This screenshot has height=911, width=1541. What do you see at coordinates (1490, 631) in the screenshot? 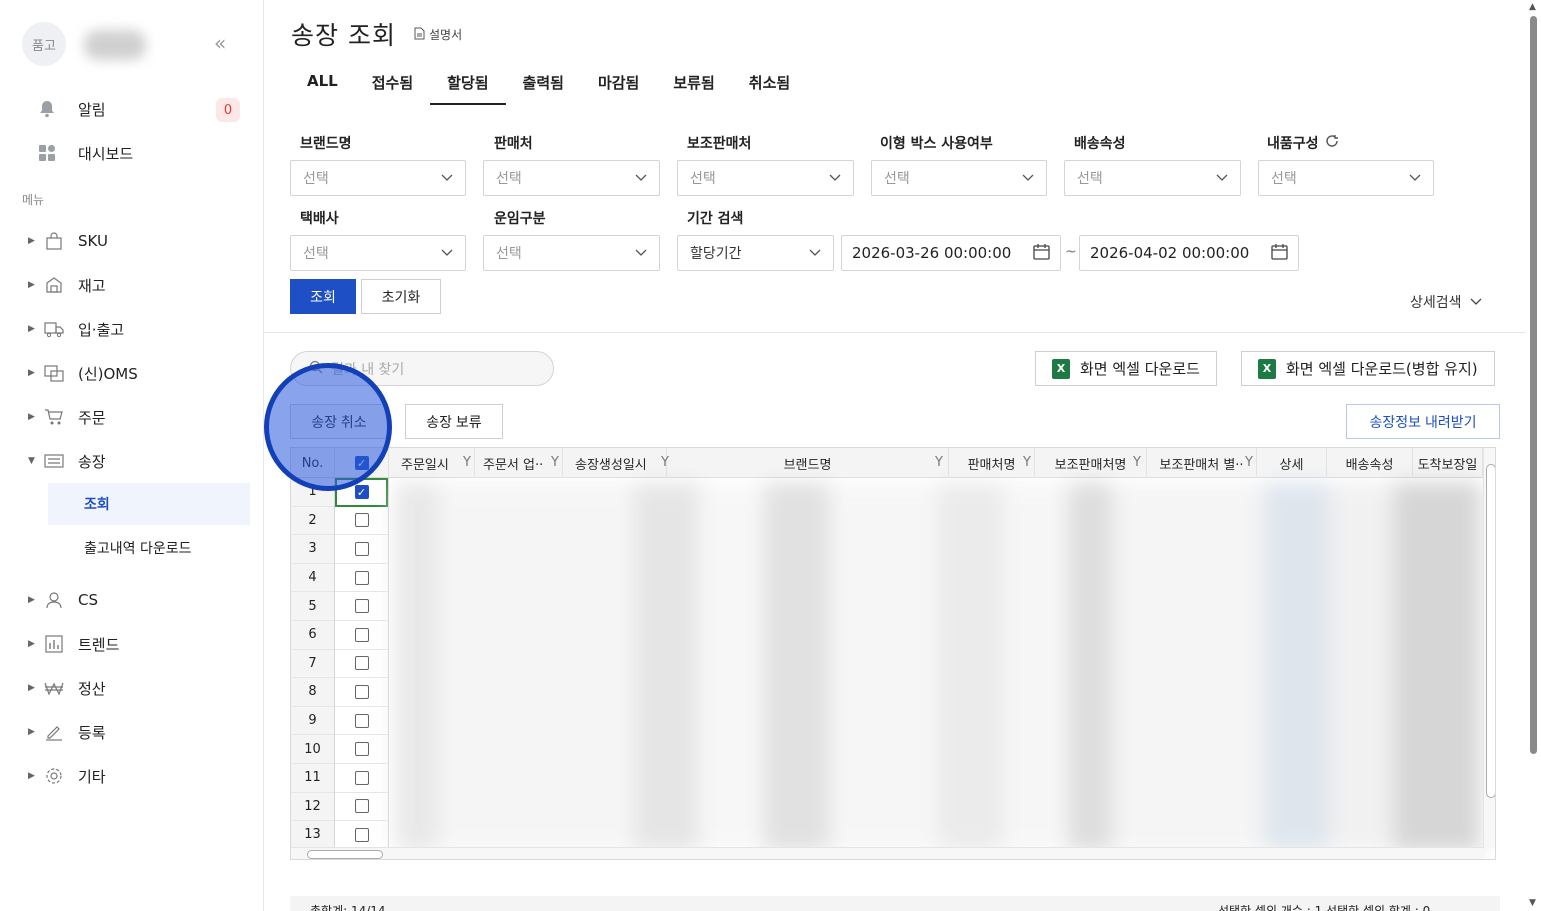
I see `grid-vertical-scroll-thumb` at bounding box center [1490, 631].